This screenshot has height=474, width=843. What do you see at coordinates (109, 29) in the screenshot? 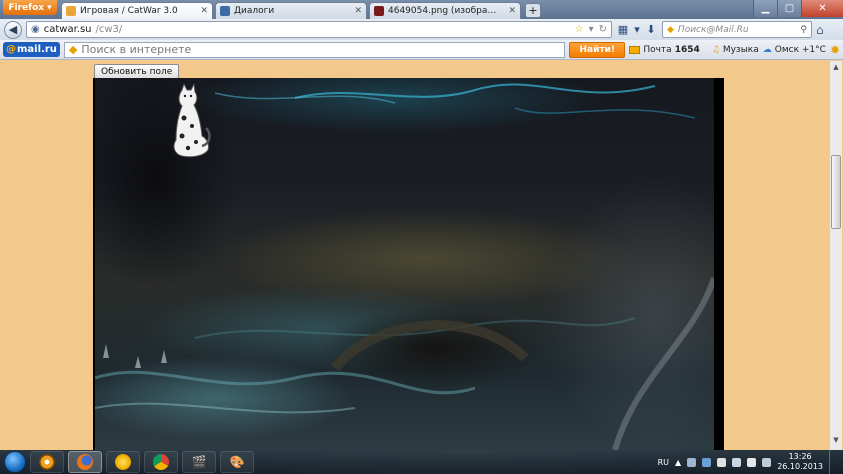
I see `url-path: /cw3/` at bounding box center [109, 29].